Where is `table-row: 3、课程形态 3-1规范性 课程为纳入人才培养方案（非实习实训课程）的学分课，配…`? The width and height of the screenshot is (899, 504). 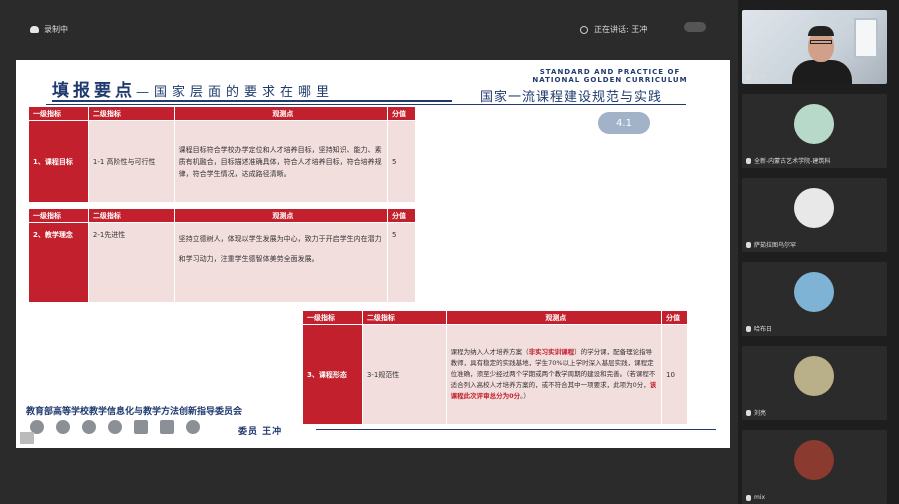
table-row: 3、课程形态 3-1规范性 课程为纳入人才培养方案（非实习实训课程）的学分课，配… is located at coordinates (495, 374).